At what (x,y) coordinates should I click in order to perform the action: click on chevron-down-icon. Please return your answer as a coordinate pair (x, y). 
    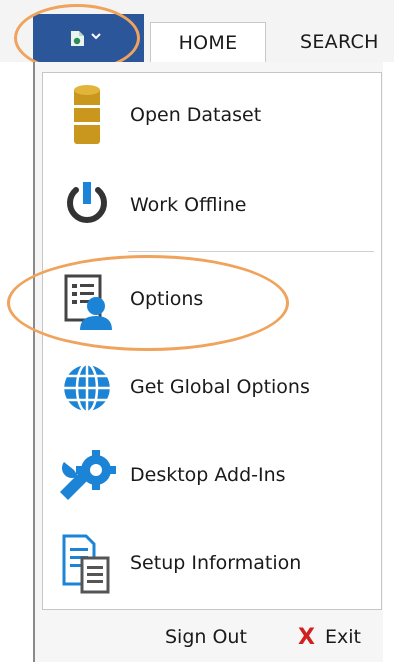
    Looking at the image, I should click on (96, 36).